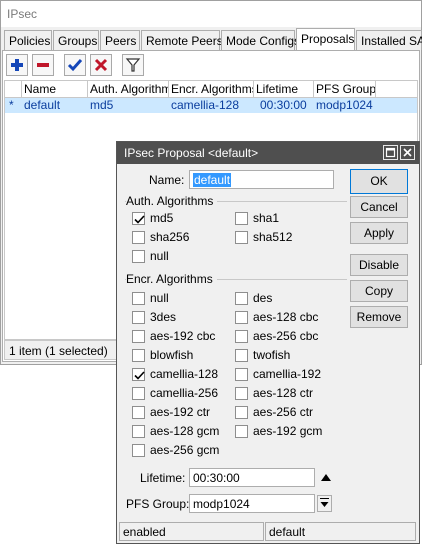  What do you see at coordinates (28, 40) in the screenshot?
I see `tab-policies: Policies` at bounding box center [28, 40].